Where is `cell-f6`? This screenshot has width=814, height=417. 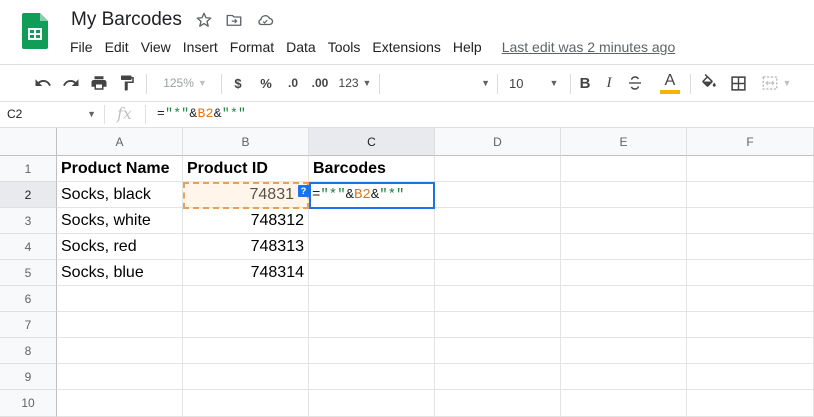 cell-f6 is located at coordinates (750, 299).